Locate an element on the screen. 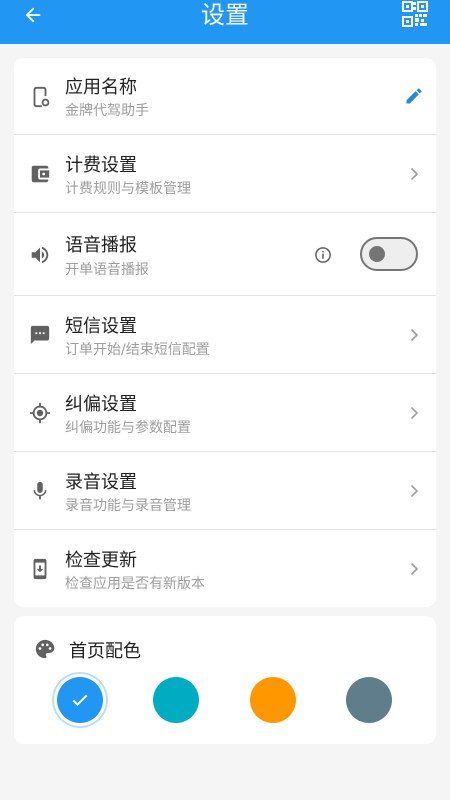 The height and width of the screenshot is (800, 450). setting-check-update: 检查更新 检查应用是否有新版本 is located at coordinates (225, 568).